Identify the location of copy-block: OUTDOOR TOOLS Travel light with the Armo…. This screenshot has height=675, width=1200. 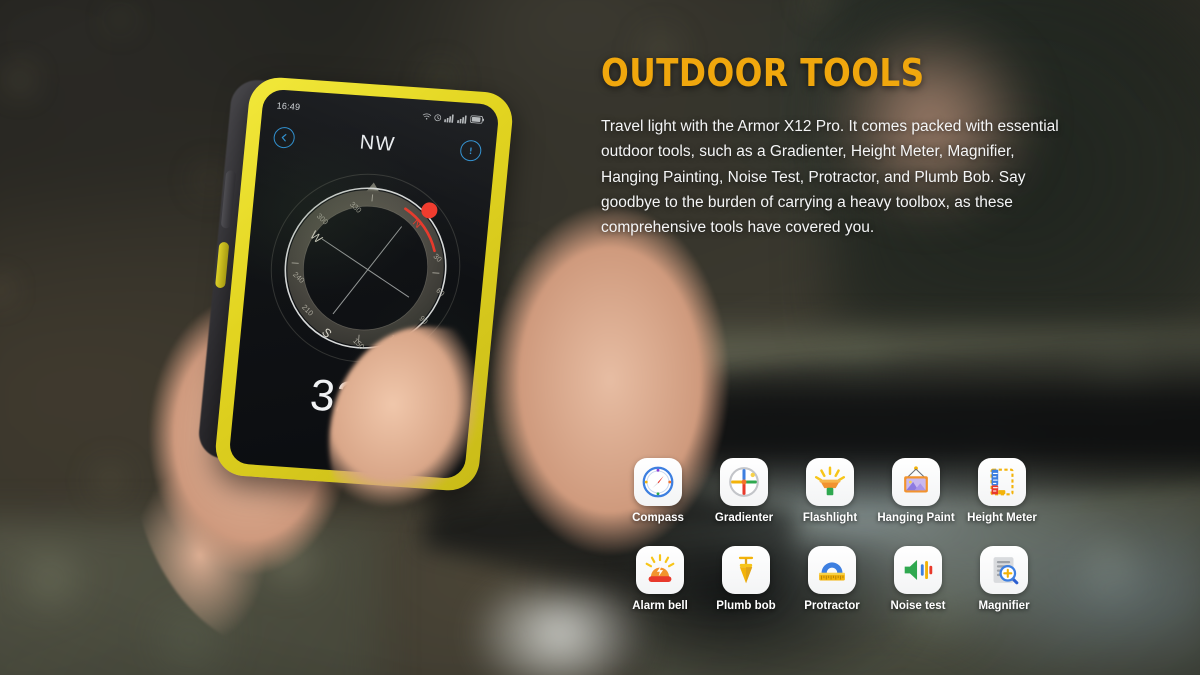
(841, 147).